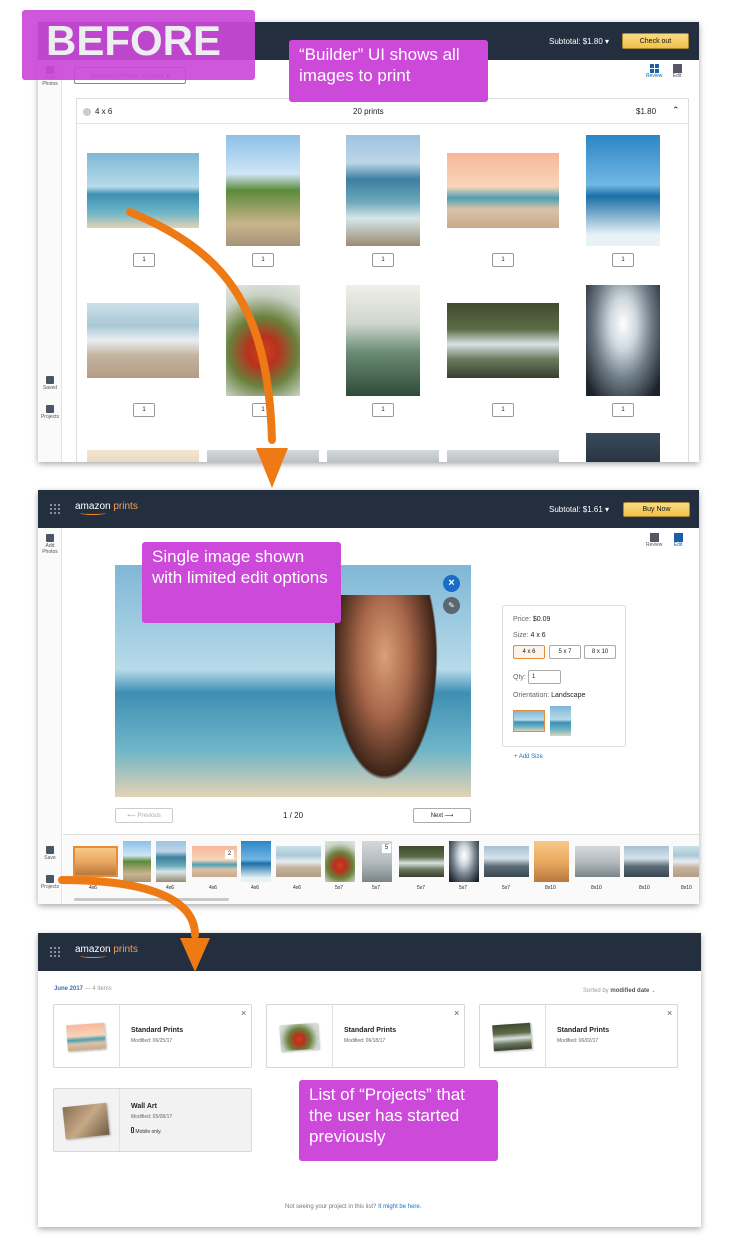  Describe the element at coordinates (560, 721) in the screenshot. I see `orientation-portrait` at that location.